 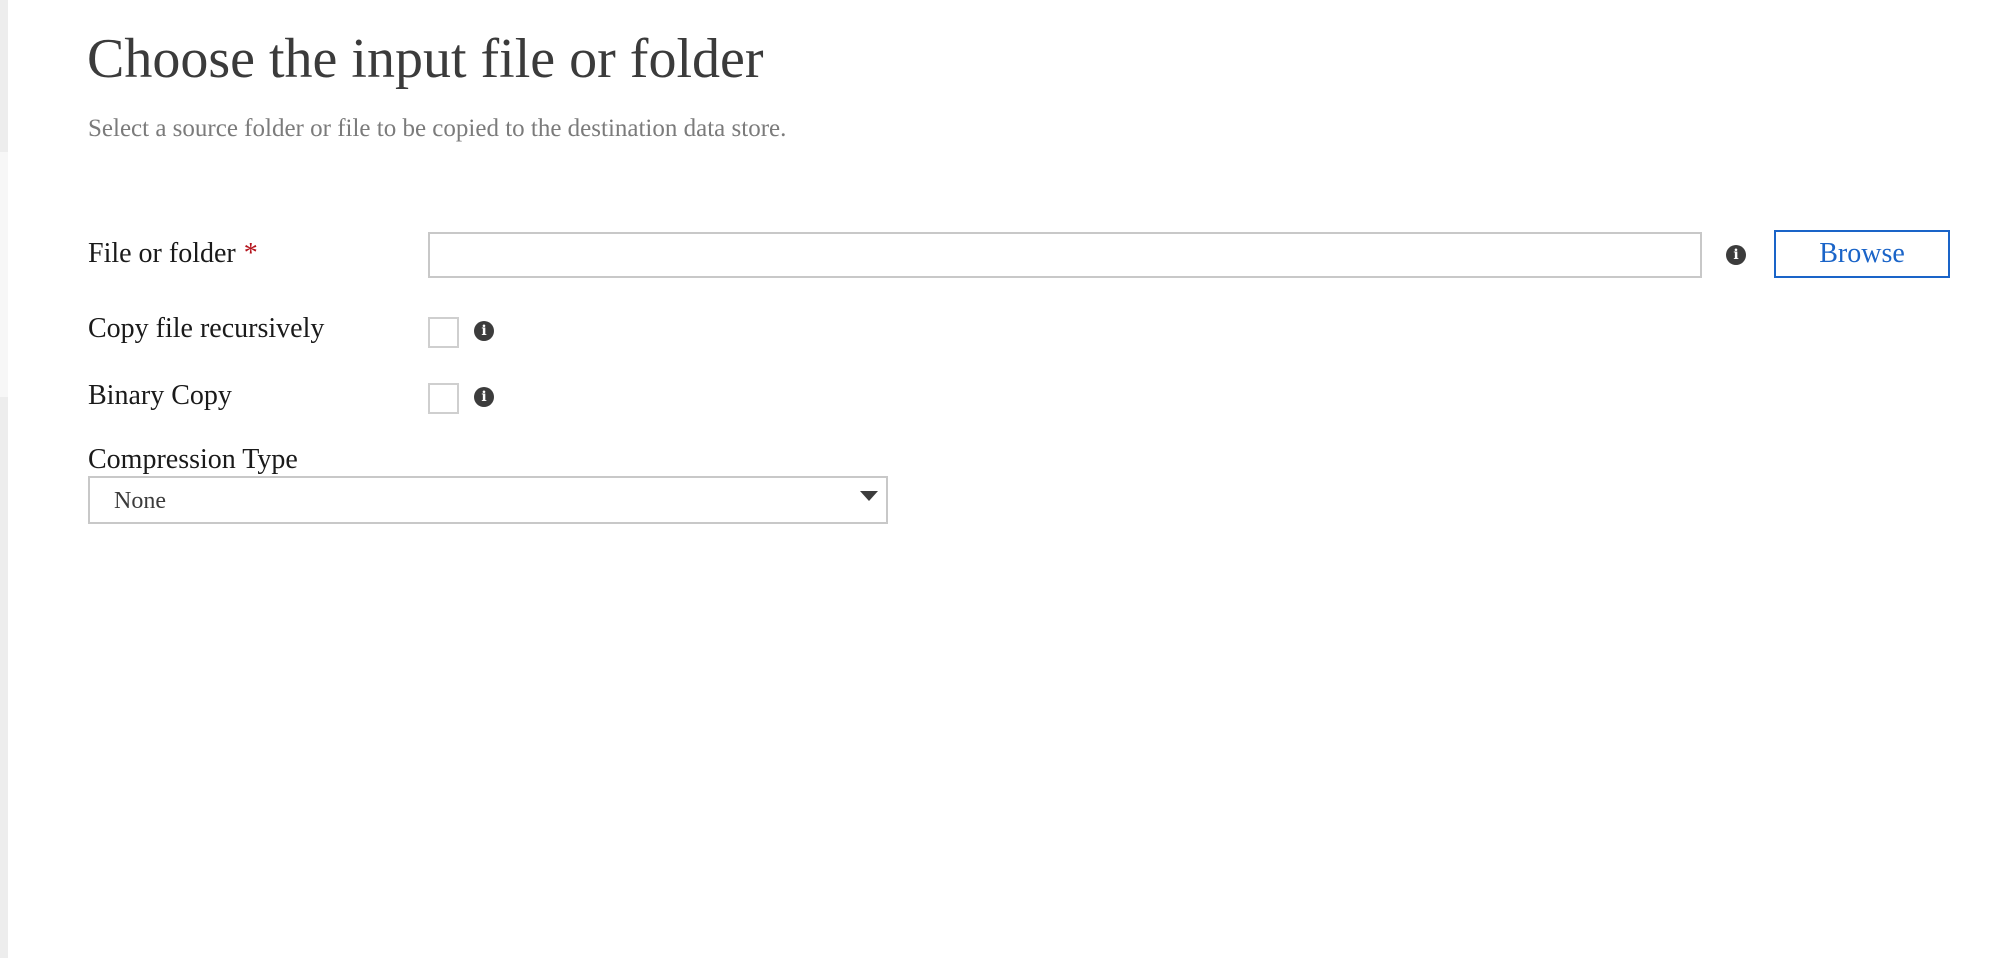 I want to click on copy-recursively-label: Copy file recursively, so click(x=206, y=328).